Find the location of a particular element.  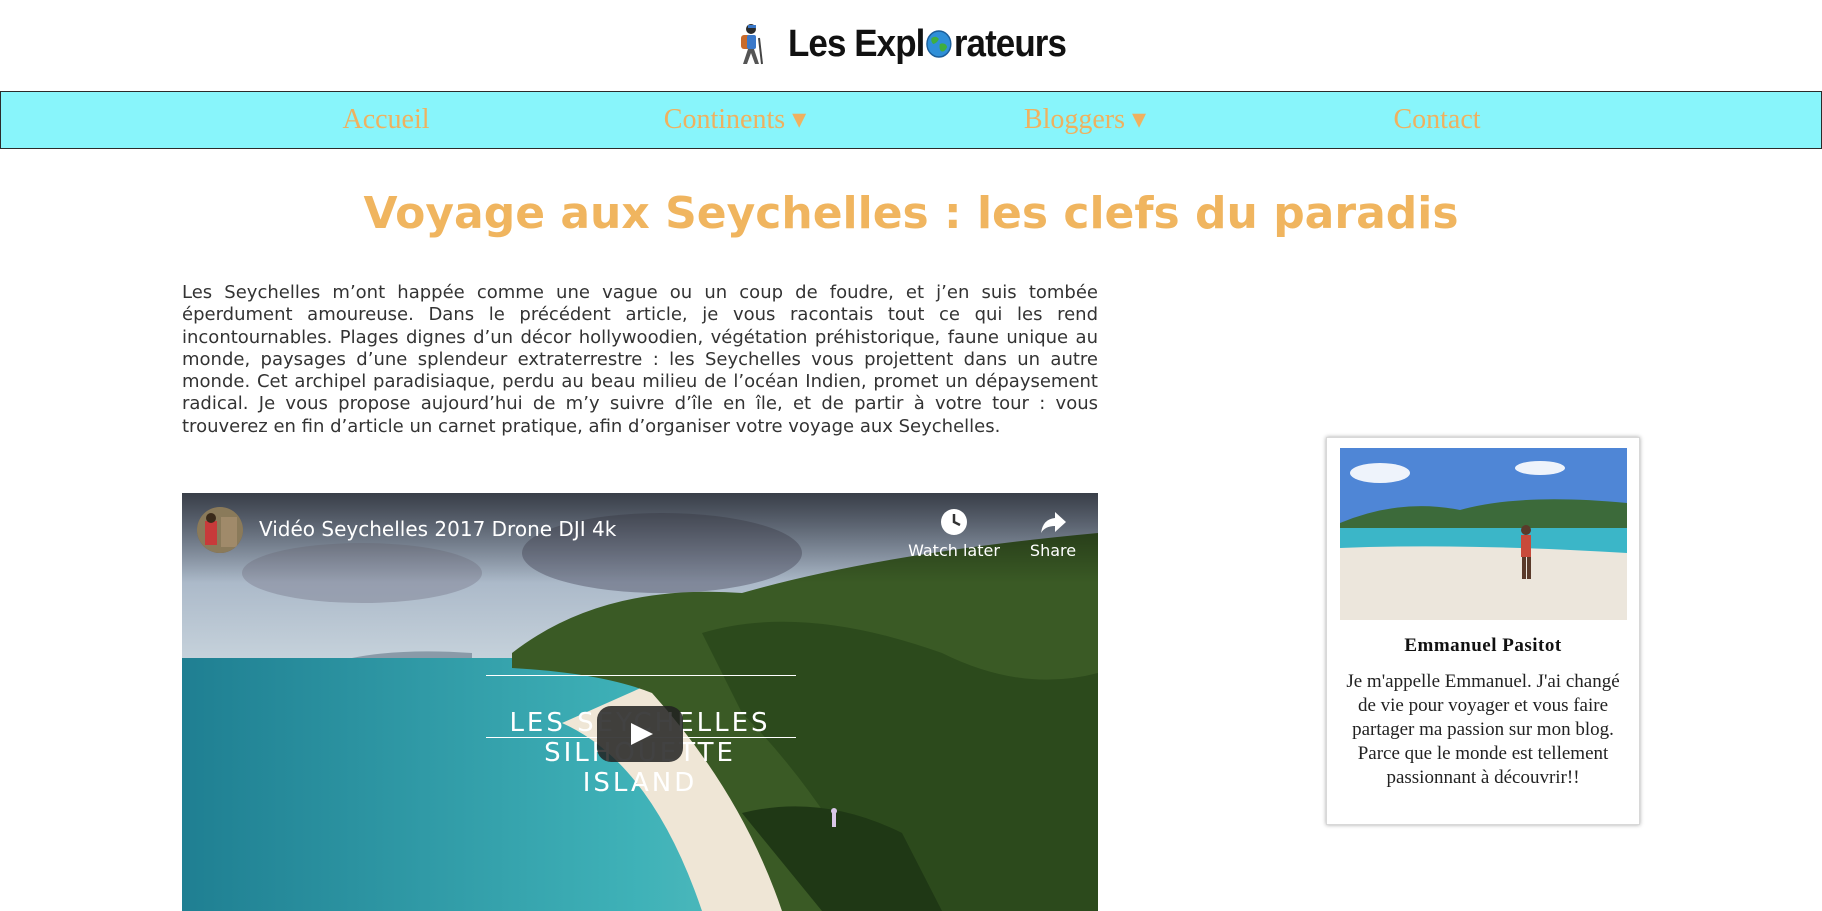

site-logo: Les Expl rateurs is located at coordinates (911, 44).